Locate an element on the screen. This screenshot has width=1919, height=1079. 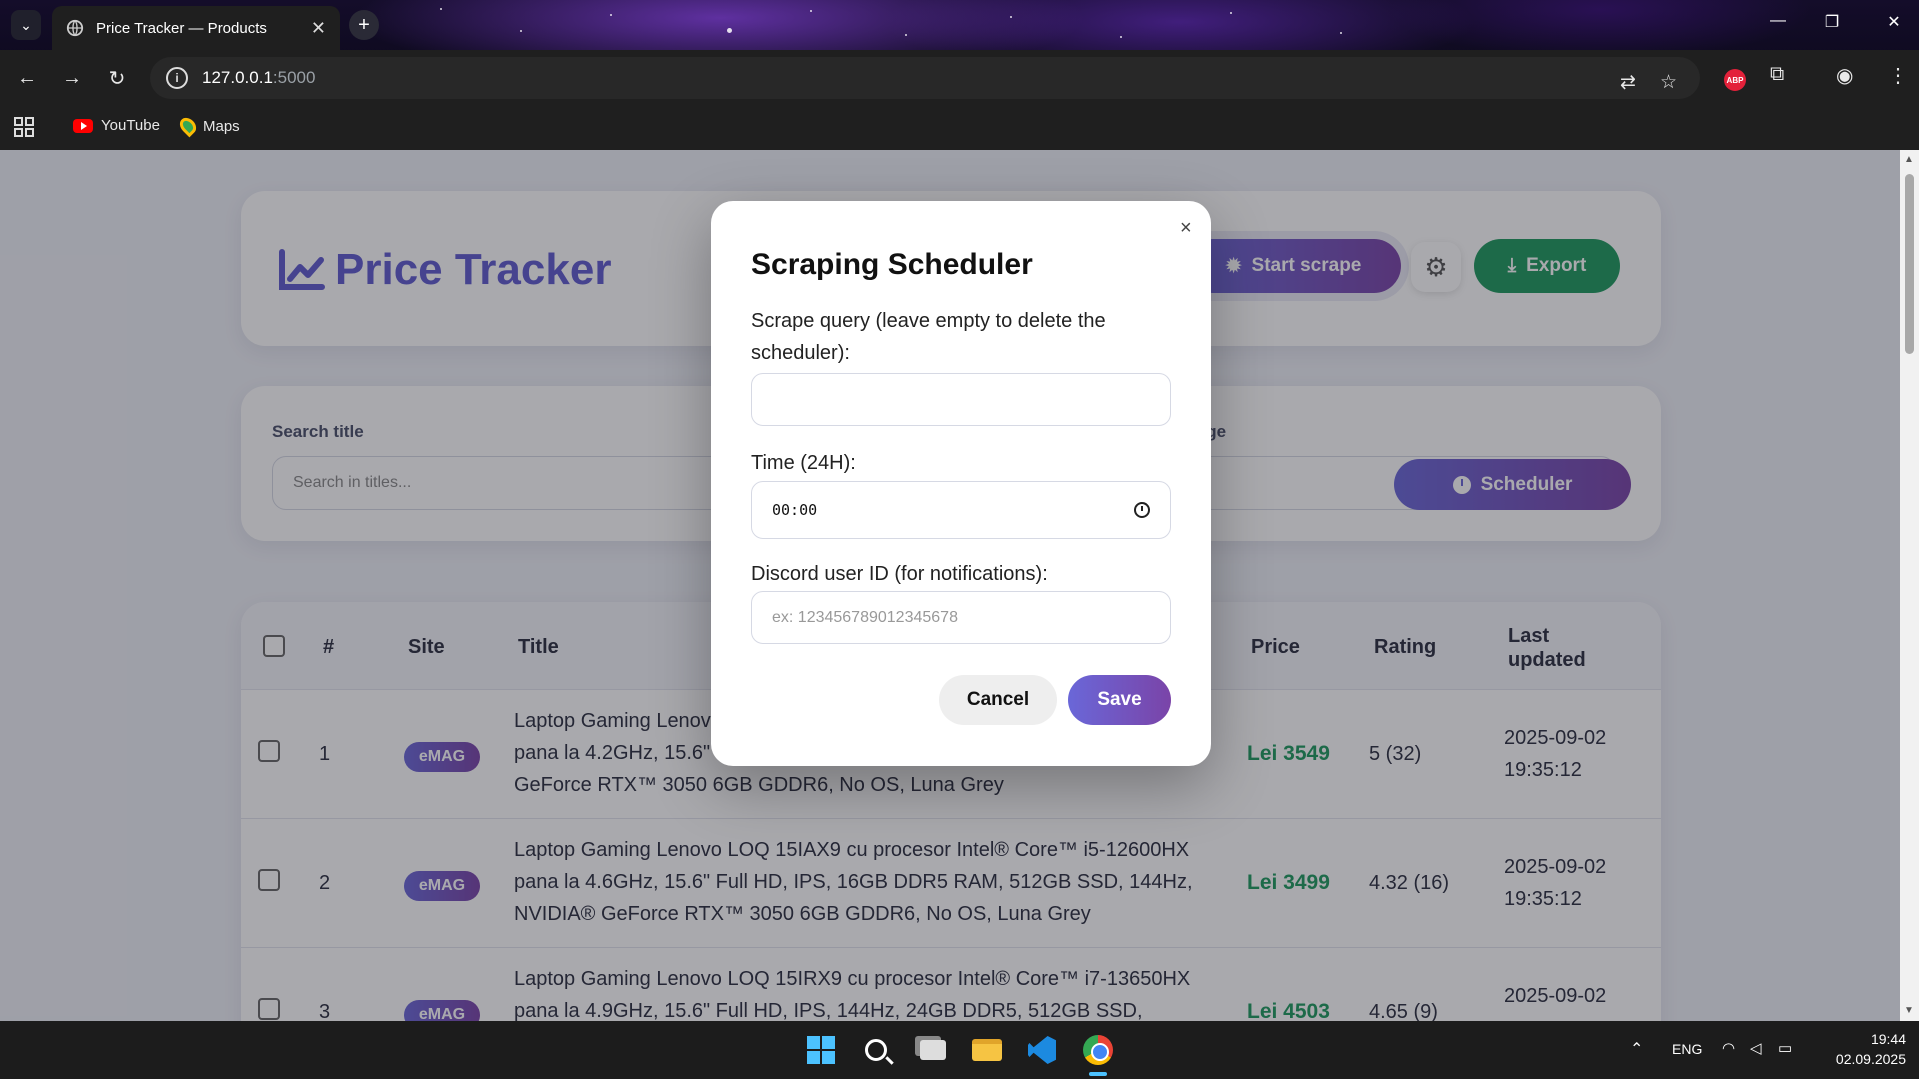
bookmark-youtube: YouTube is located at coordinates (116, 125).